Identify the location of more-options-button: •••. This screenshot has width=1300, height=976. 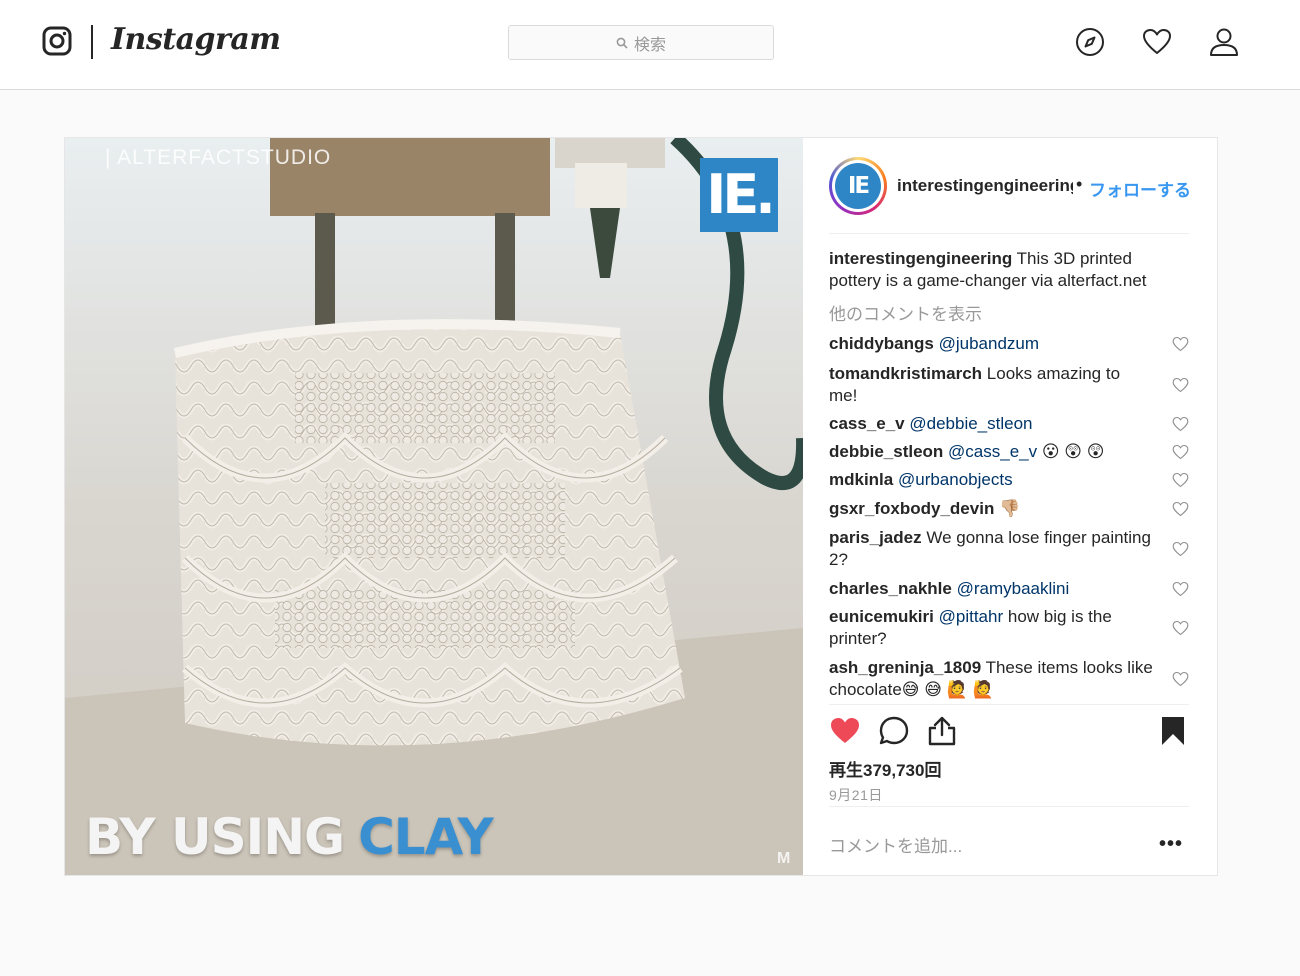
(1171, 844).